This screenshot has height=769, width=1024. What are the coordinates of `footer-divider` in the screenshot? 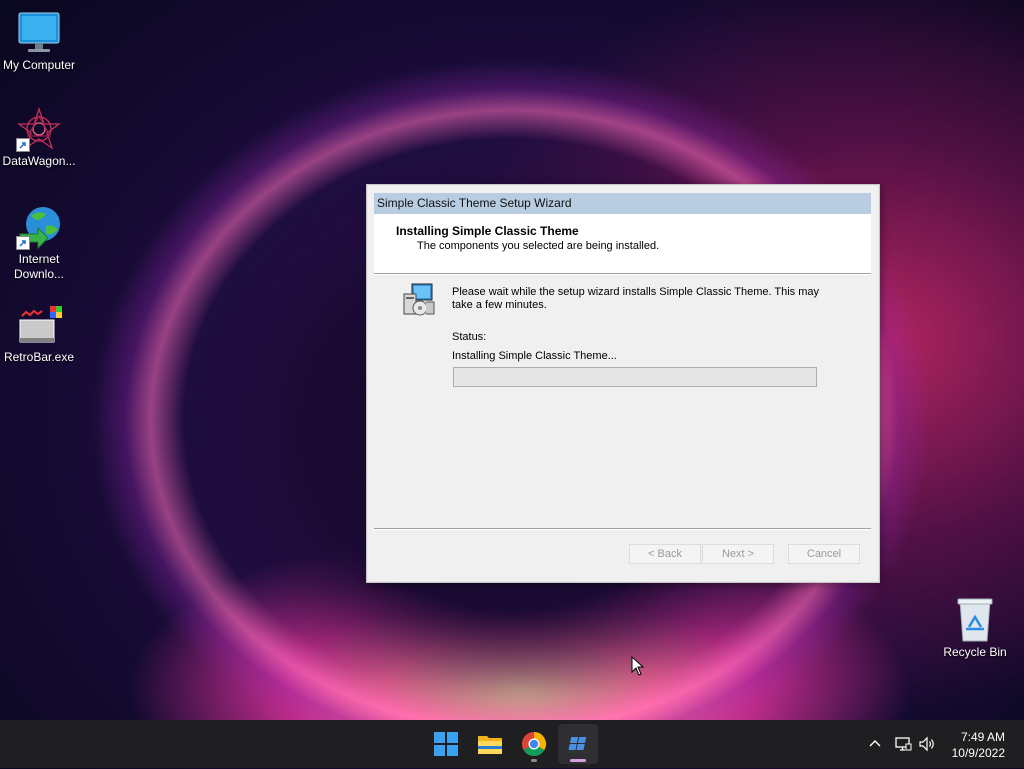 It's located at (622, 529).